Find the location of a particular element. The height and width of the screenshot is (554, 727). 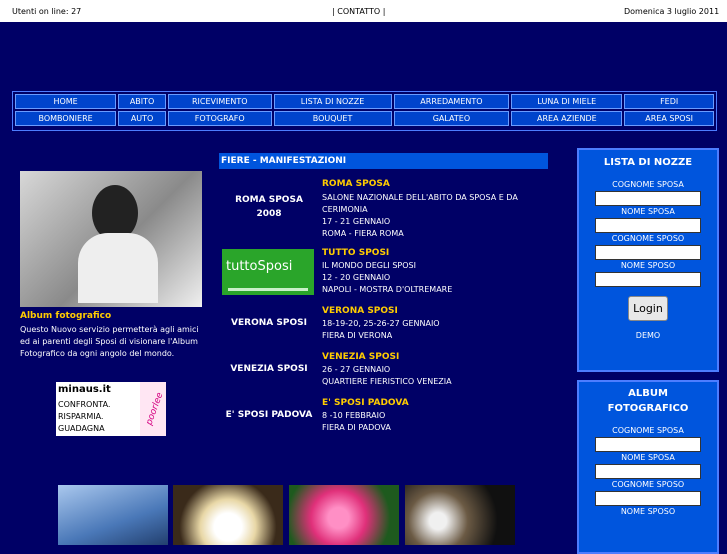

lista-label-cognome-sposo: COGNOME SPOSO is located at coordinates (648, 238).